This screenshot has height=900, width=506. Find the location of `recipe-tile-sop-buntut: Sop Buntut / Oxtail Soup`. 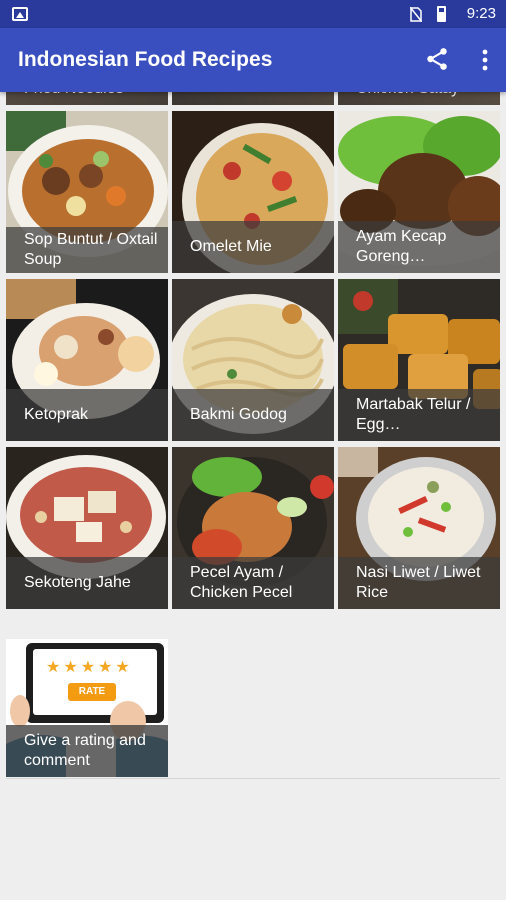

recipe-tile-sop-buntut: Sop Buntut / Oxtail Soup is located at coordinates (87, 192).